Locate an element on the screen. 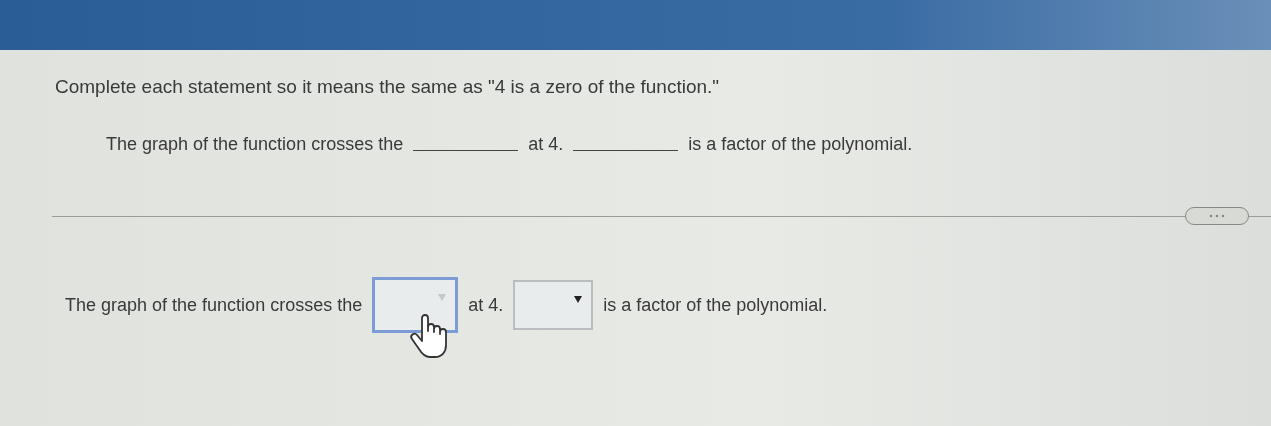  instruction-text: Complete each statement so it means the same as "4 is a zero of the function." is located at coordinates (388, 87).